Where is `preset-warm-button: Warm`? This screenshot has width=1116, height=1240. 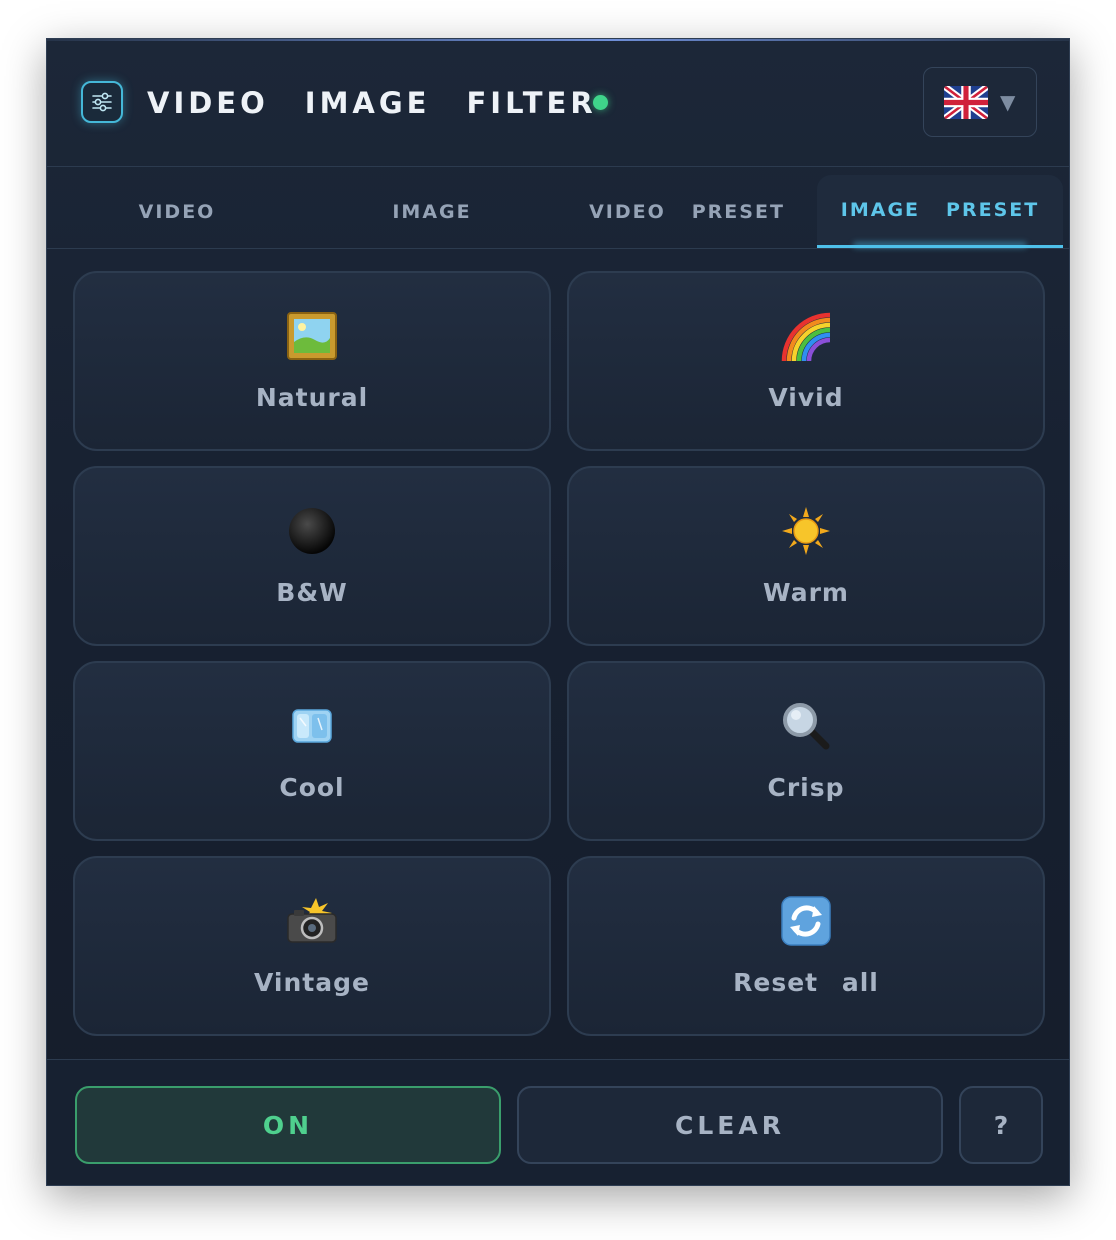
preset-warm-button: Warm is located at coordinates (806, 556).